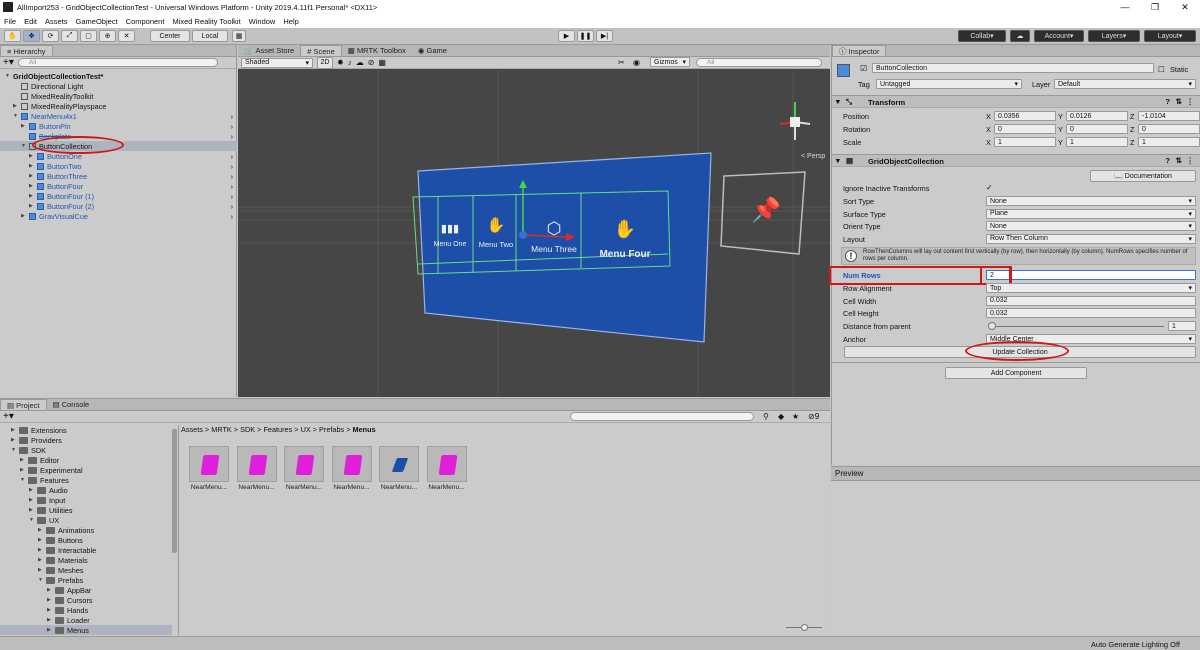  What do you see at coordinates (12, 36) in the screenshot?
I see `hand-tool-icon: ✋` at bounding box center [12, 36].